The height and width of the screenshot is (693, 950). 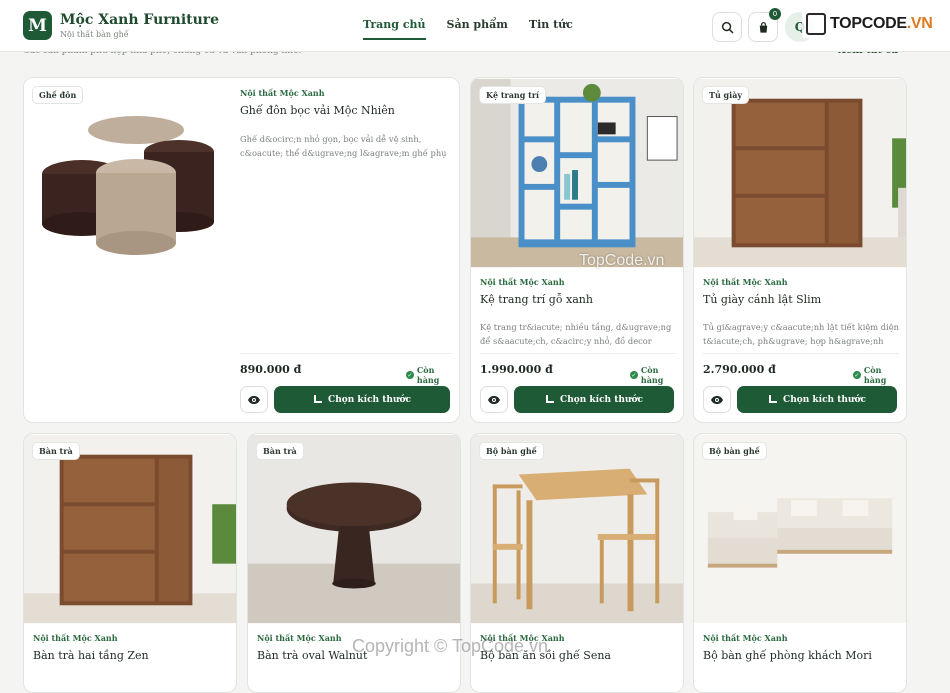 What do you see at coordinates (536, 299) in the screenshot?
I see `product-title: Kệ trang trí gỗ xanh` at bounding box center [536, 299].